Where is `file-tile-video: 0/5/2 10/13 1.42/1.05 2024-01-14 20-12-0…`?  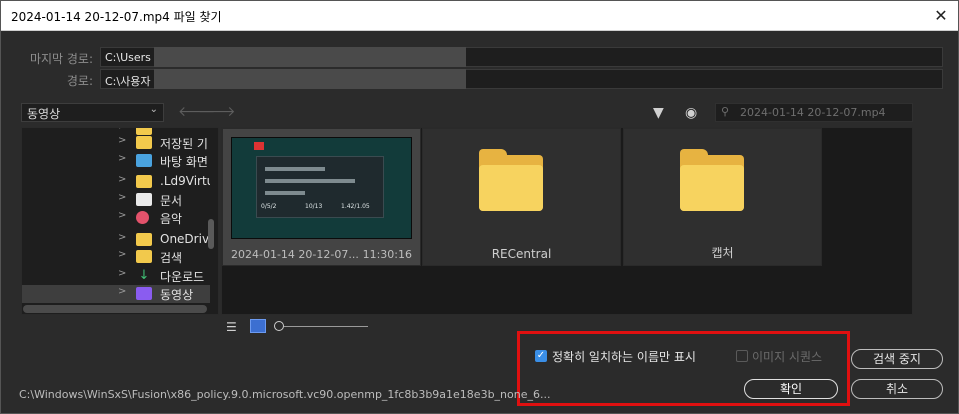 file-tile-video: 0/5/2 10/13 1.42/1.05 2024-01-14 20-12-0… is located at coordinates (321, 197).